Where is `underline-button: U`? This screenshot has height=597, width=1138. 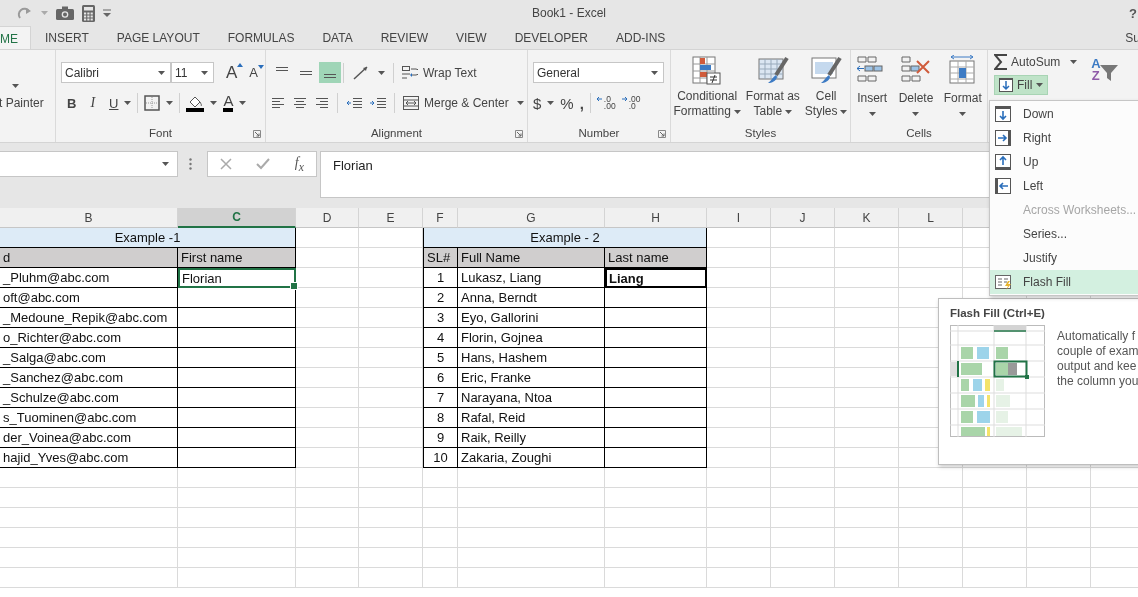
underline-button: U is located at coordinates (114, 103).